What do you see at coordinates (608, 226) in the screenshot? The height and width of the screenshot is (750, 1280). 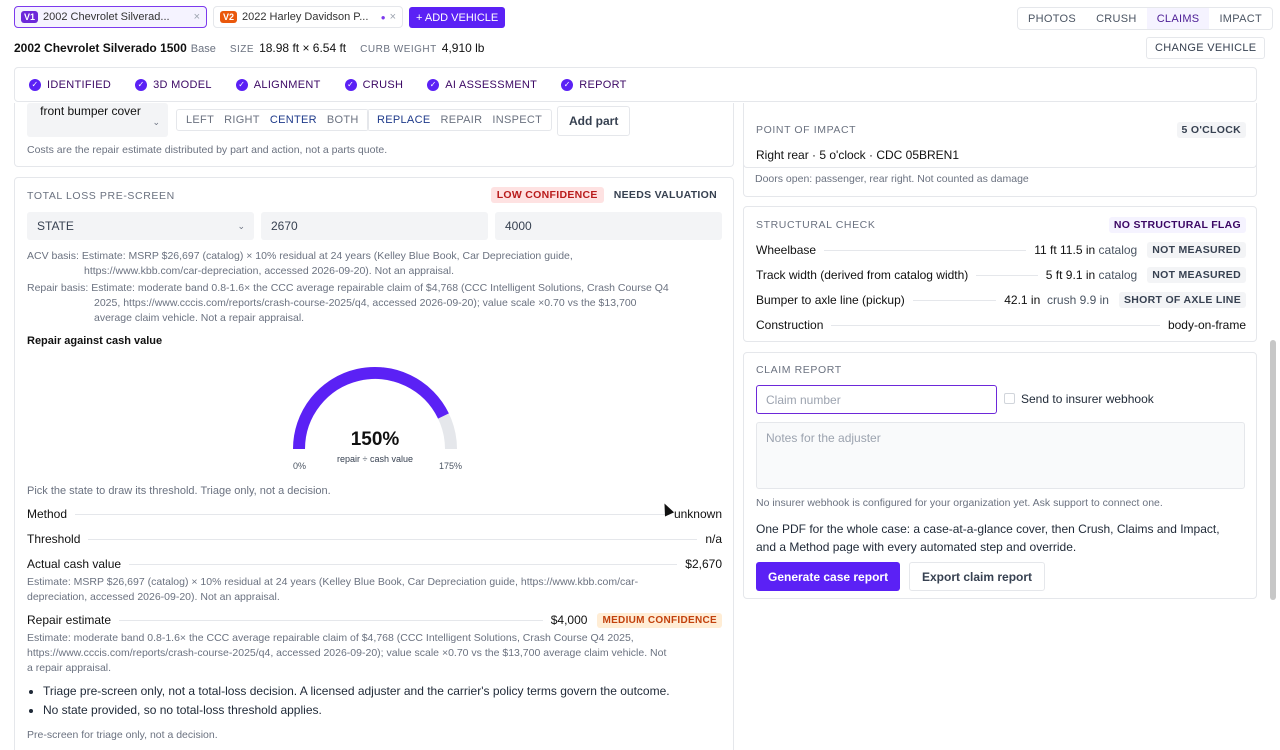 I see `repair-input: 4000` at bounding box center [608, 226].